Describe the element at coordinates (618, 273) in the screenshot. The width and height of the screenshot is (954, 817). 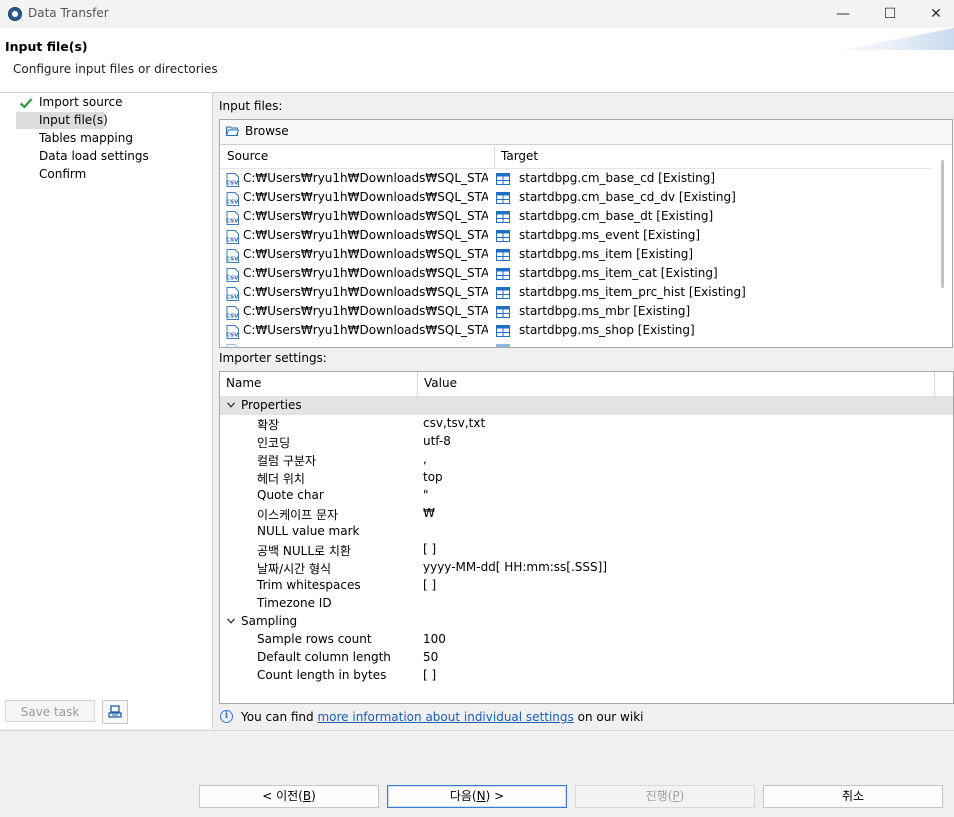
I see `row-target: startdbpg.ms_item_cat [Existing]` at that location.